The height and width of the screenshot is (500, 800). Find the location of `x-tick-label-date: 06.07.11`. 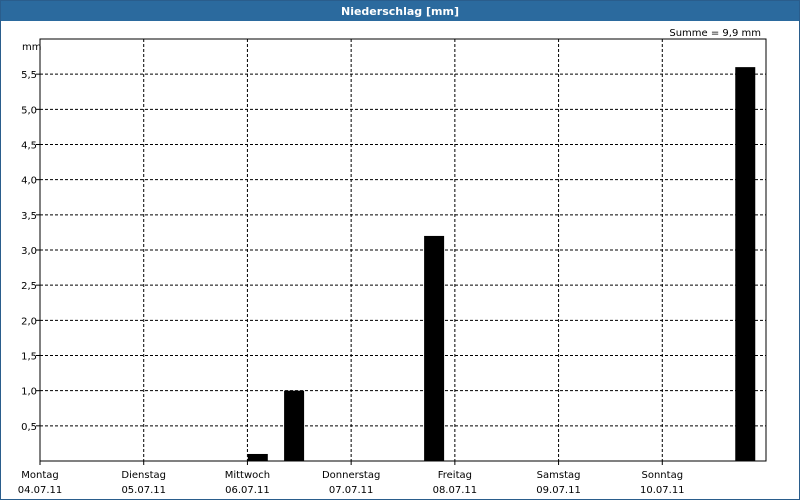

x-tick-label-date: 06.07.11 is located at coordinates (247, 490).